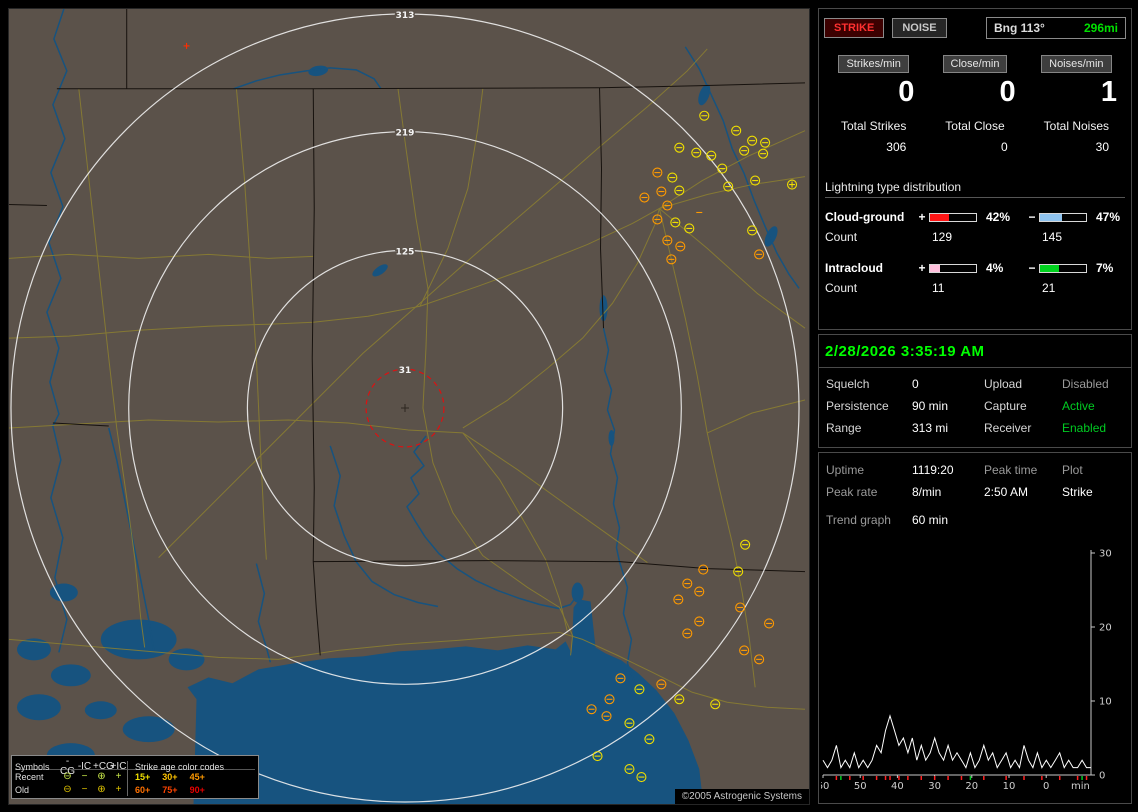  What do you see at coordinates (1056, 28) in the screenshot?
I see `bearing-readout: Bng 113° 296mi` at bounding box center [1056, 28].